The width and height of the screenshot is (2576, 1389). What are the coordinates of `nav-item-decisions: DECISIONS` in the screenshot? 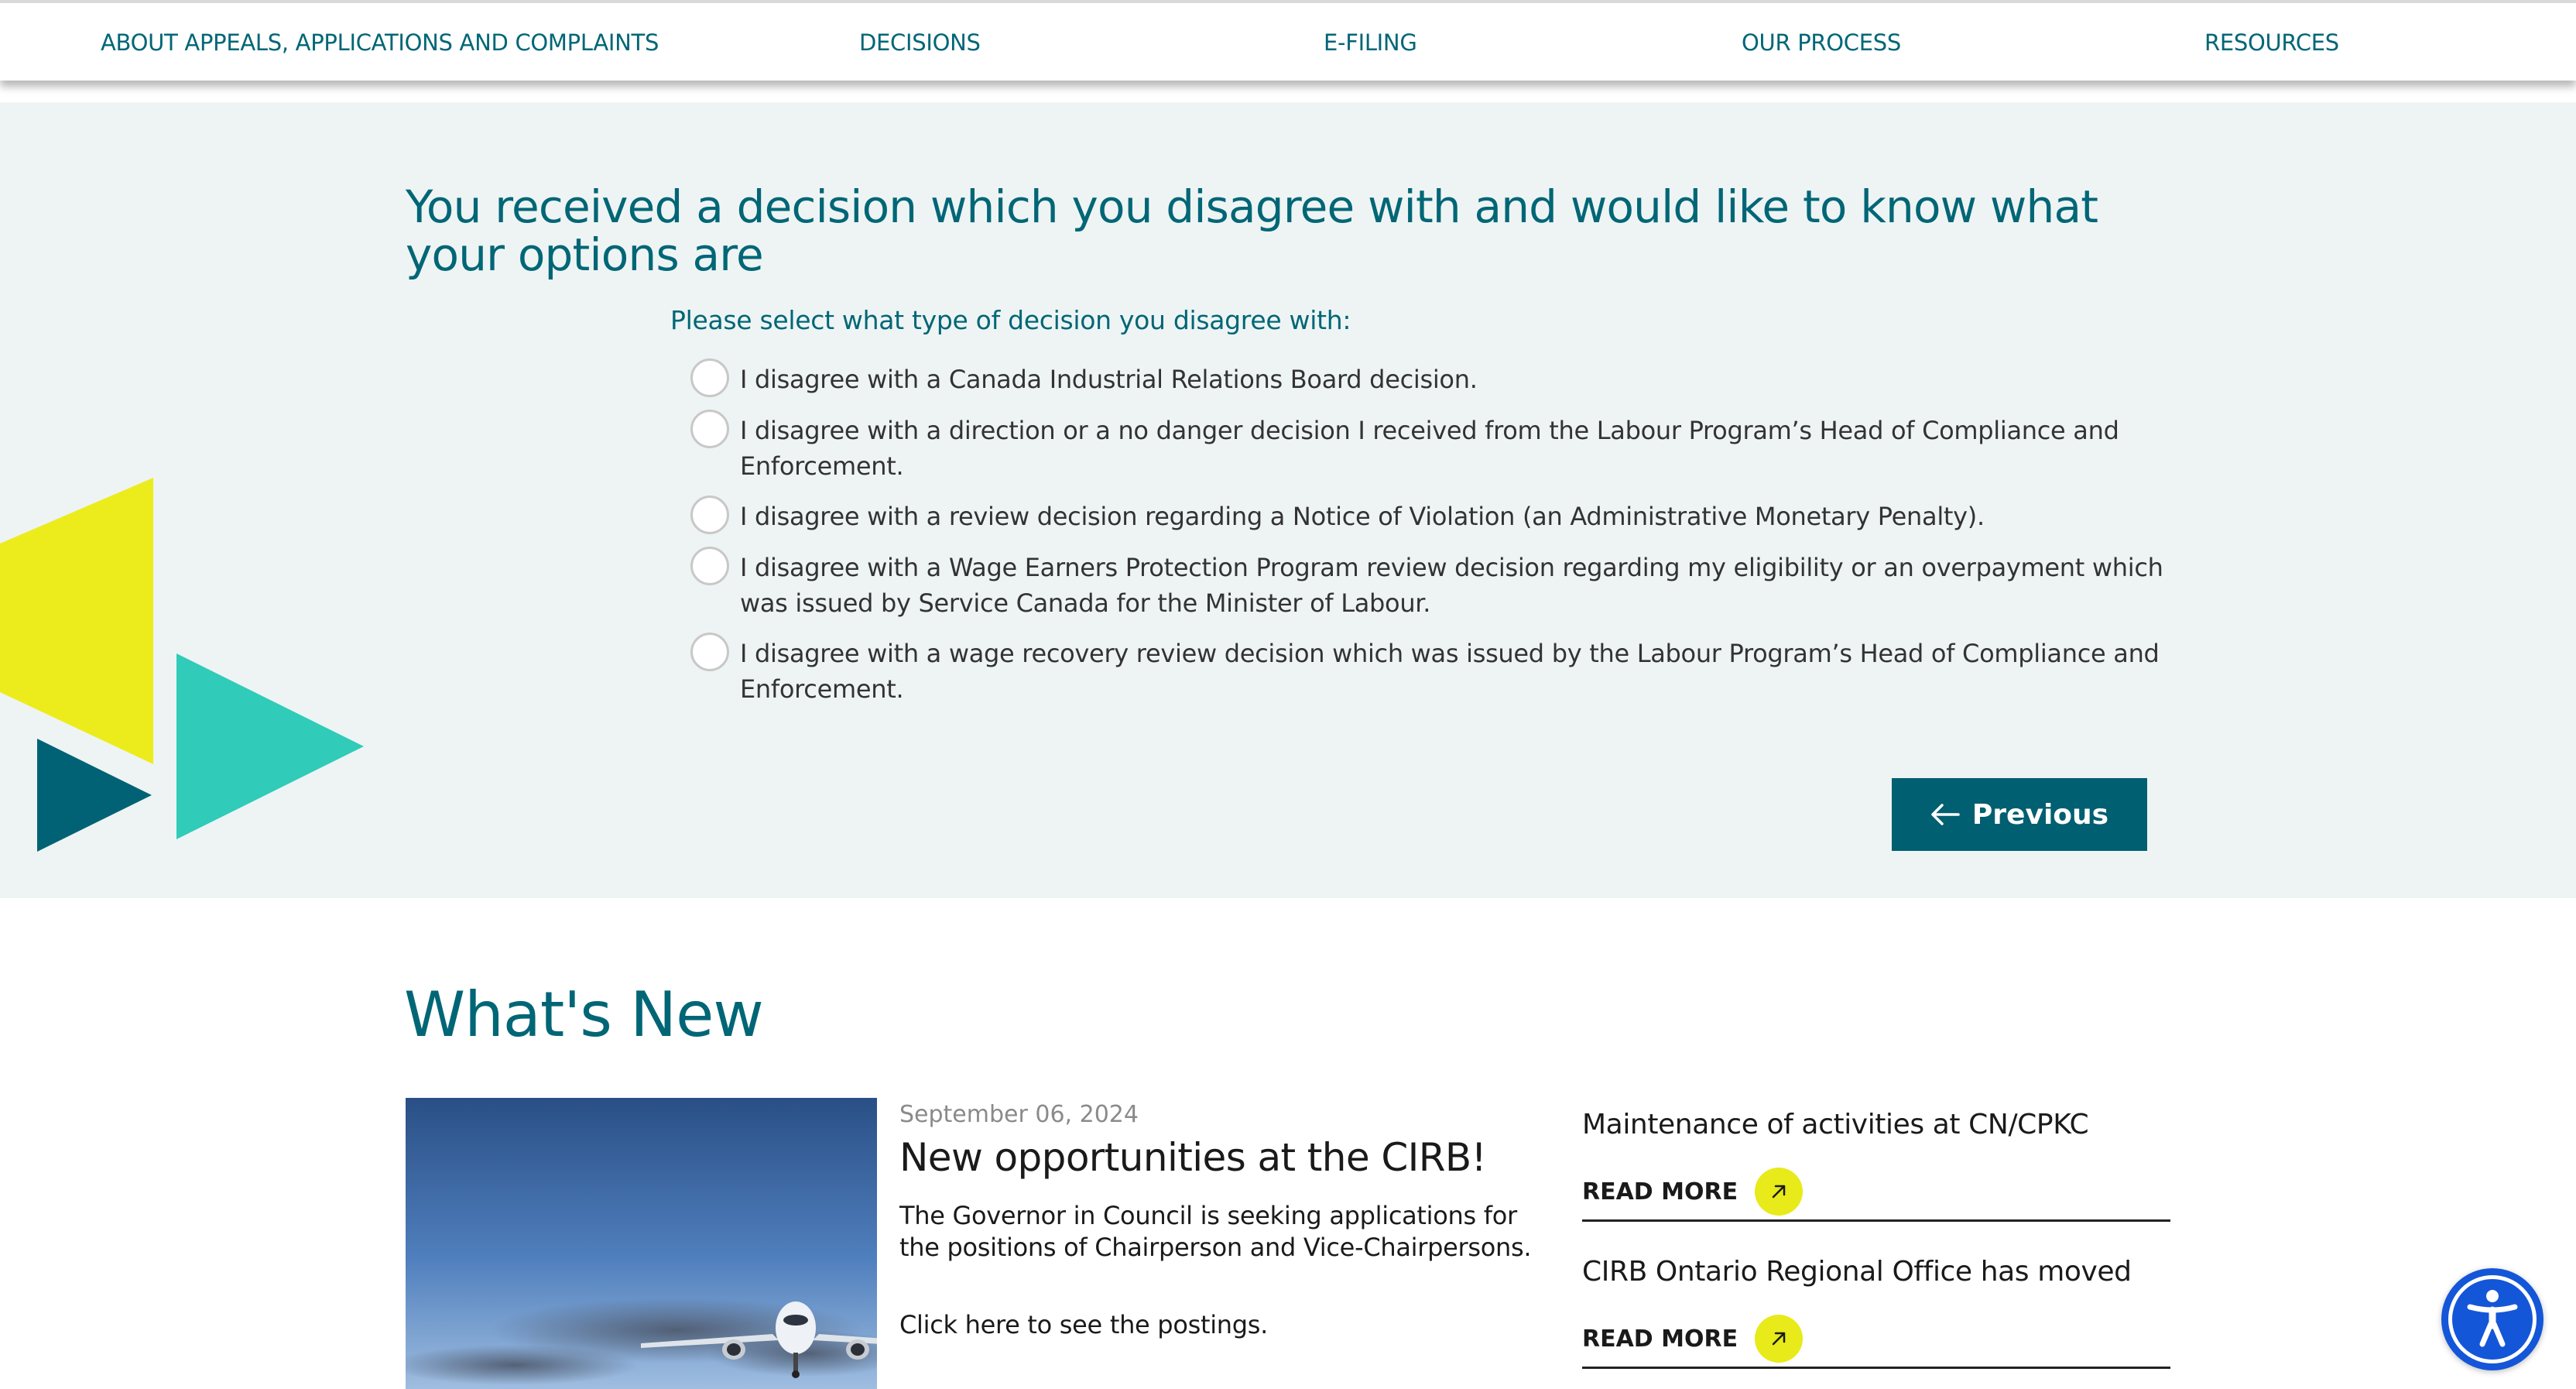 It's located at (920, 42).